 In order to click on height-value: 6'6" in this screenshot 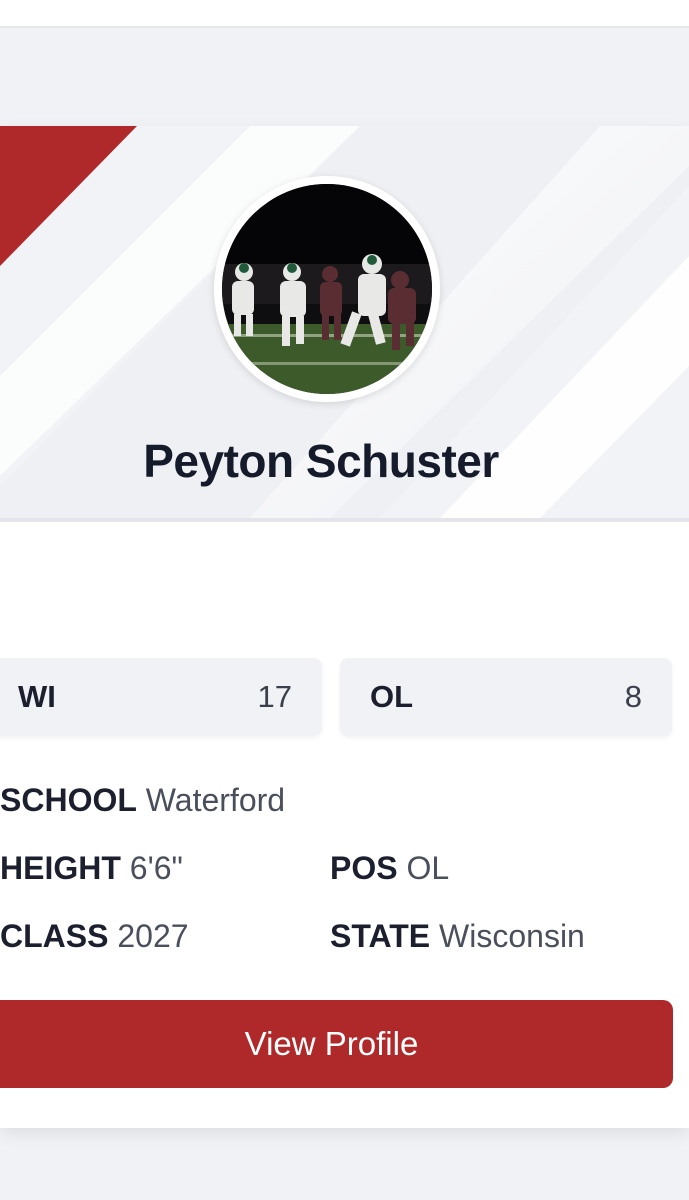, I will do `click(156, 868)`.